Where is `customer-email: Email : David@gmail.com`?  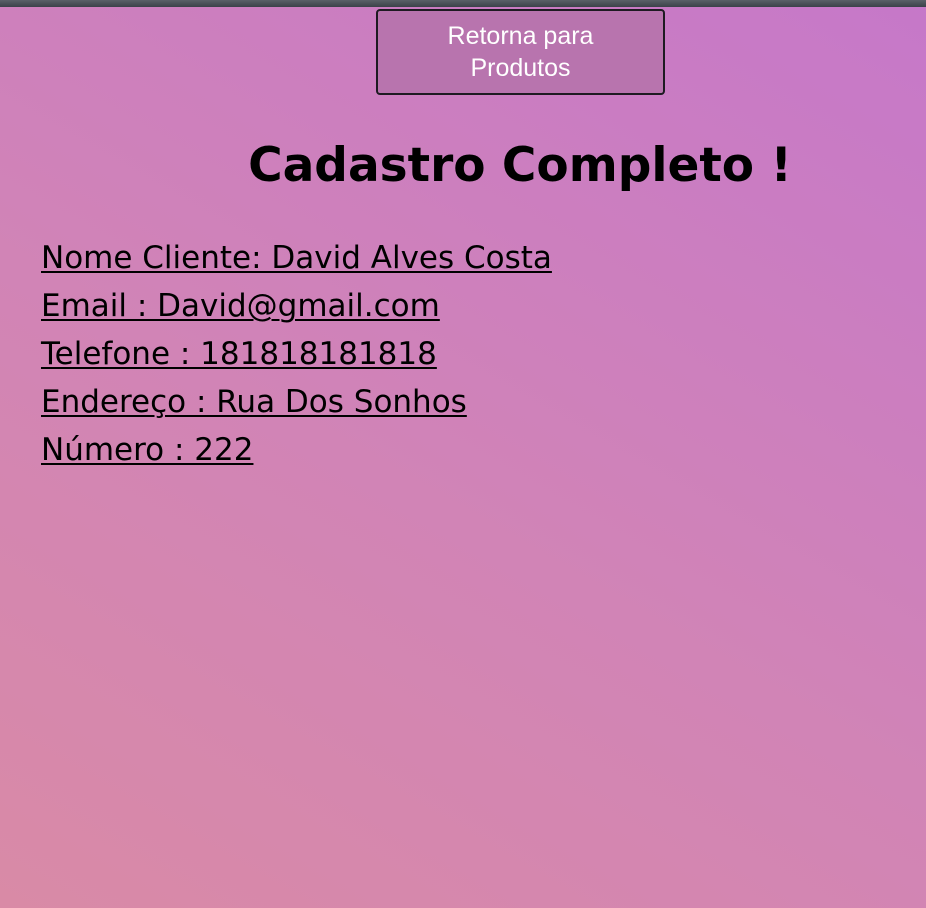 customer-email: Email : David@gmail.com is located at coordinates (296, 306).